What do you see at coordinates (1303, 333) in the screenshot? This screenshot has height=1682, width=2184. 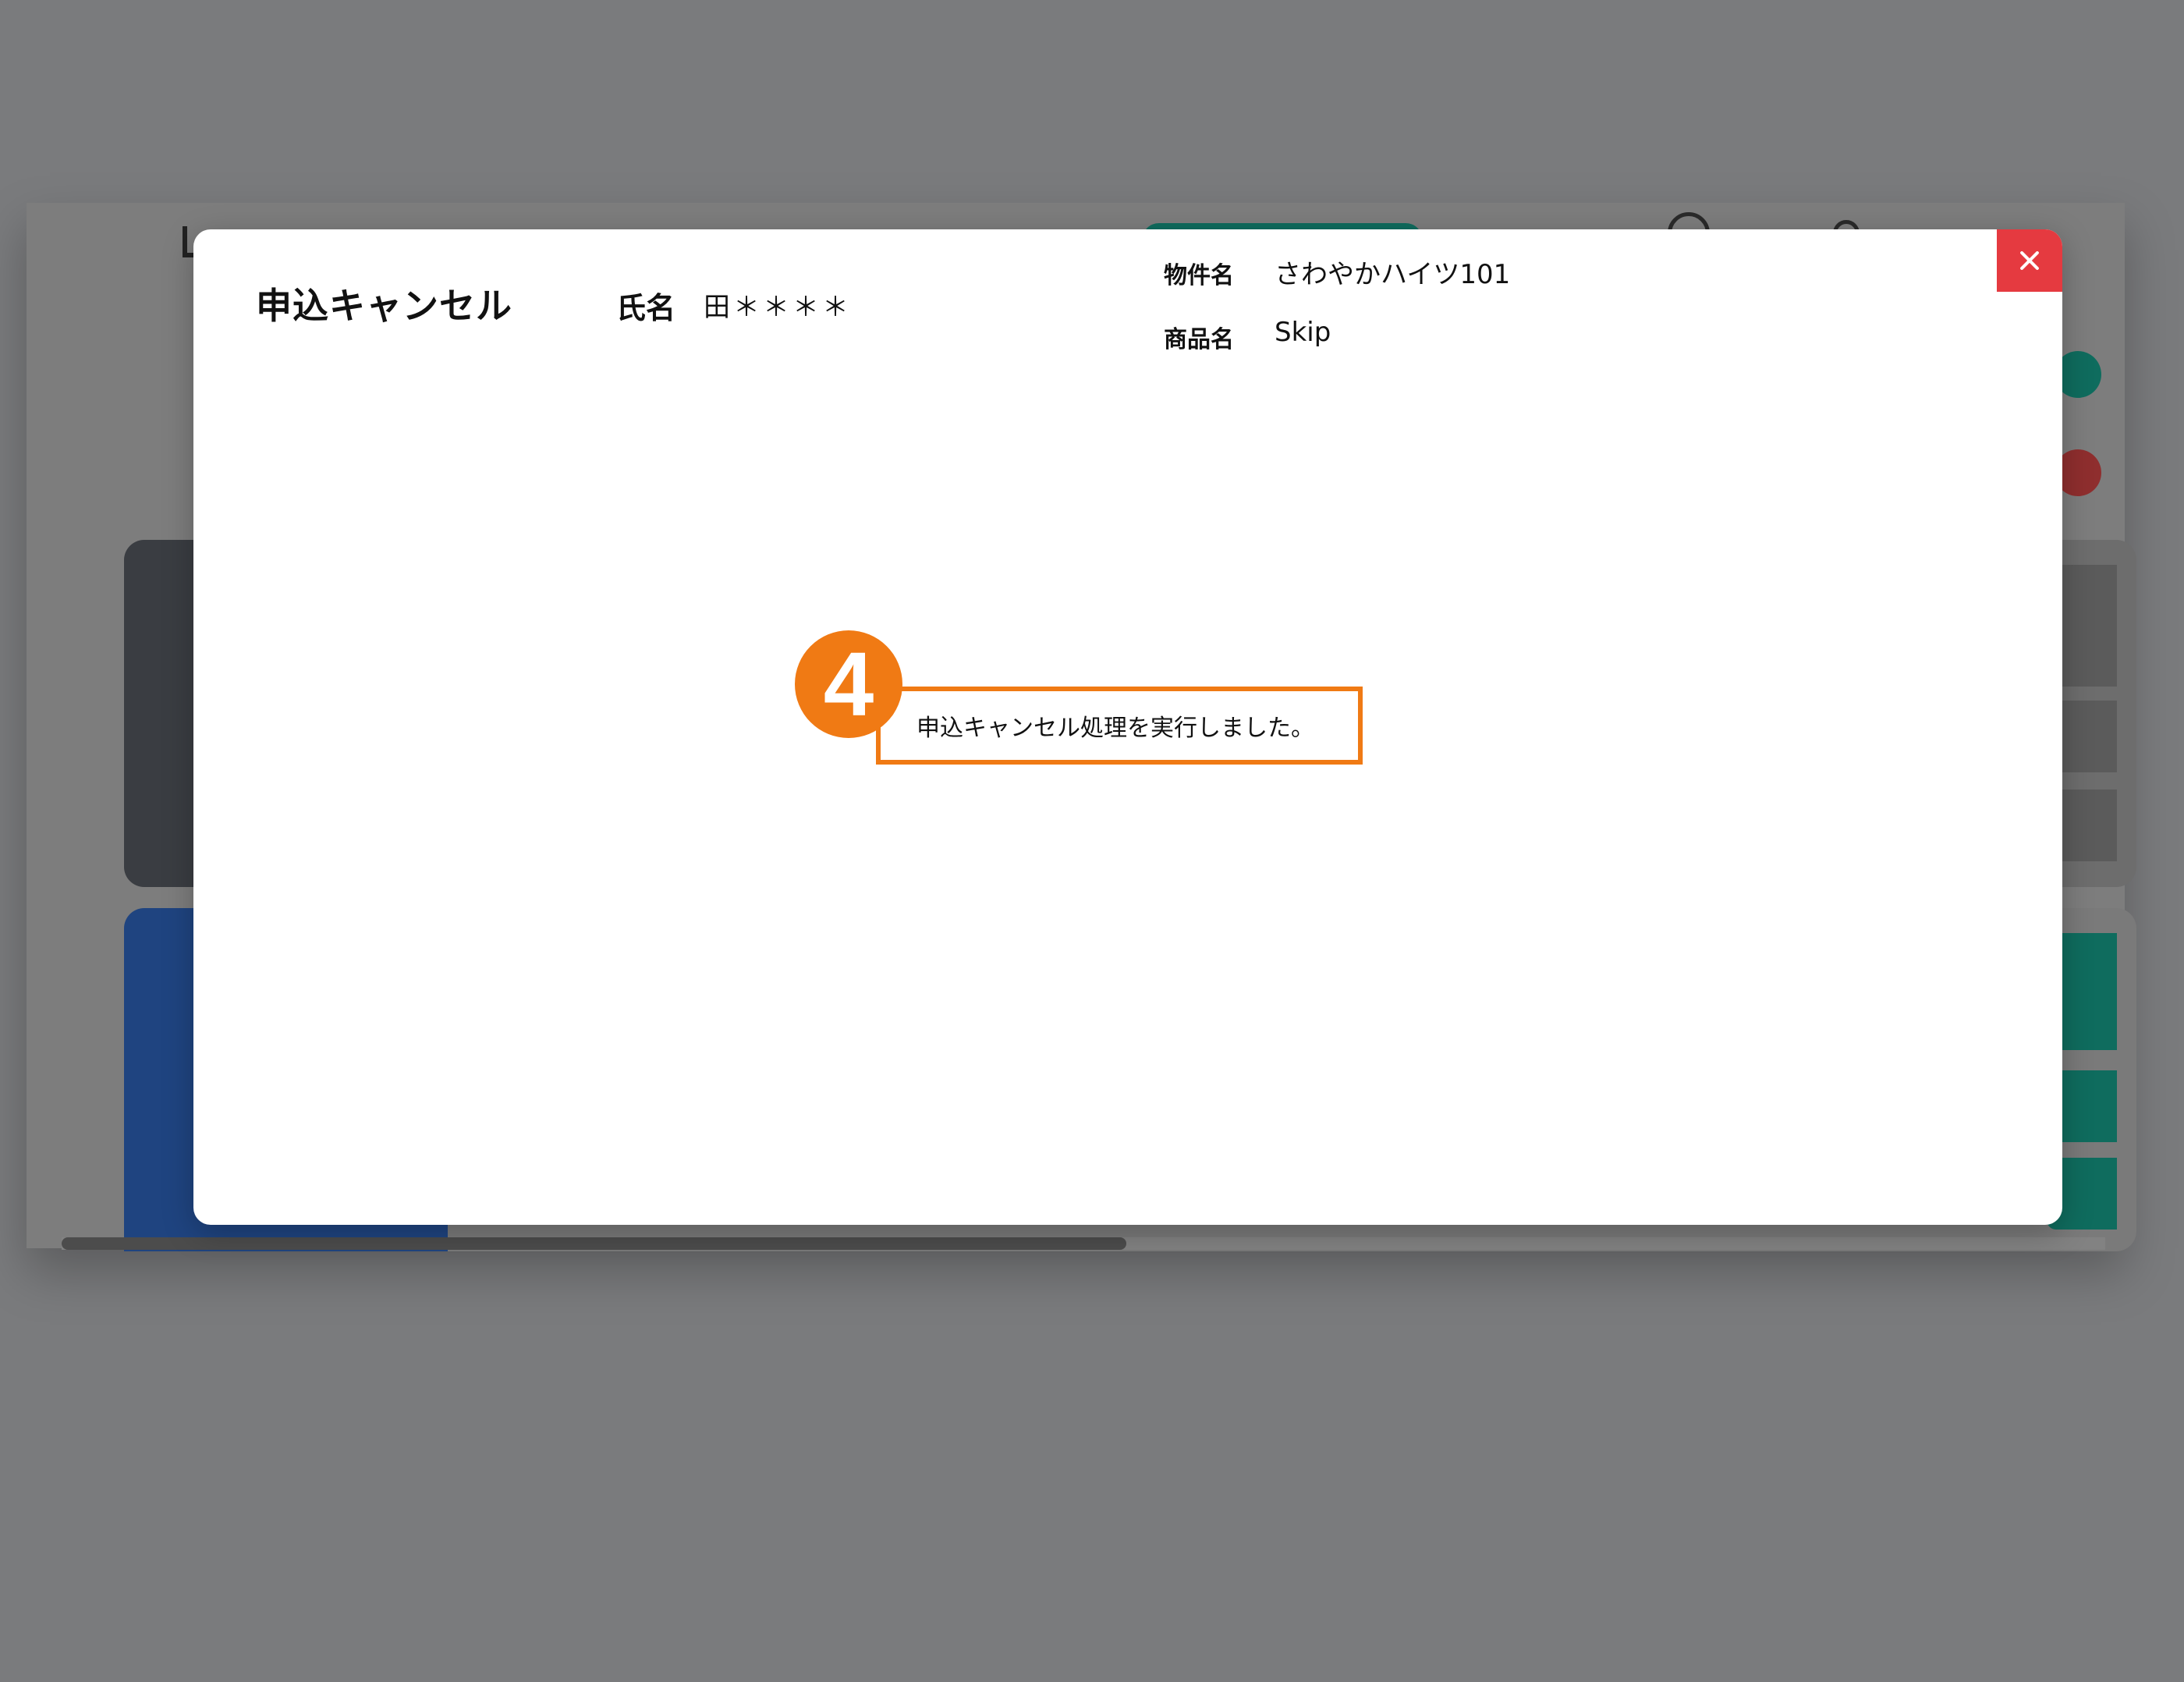 I see `product-value: Skip` at bounding box center [1303, 333].